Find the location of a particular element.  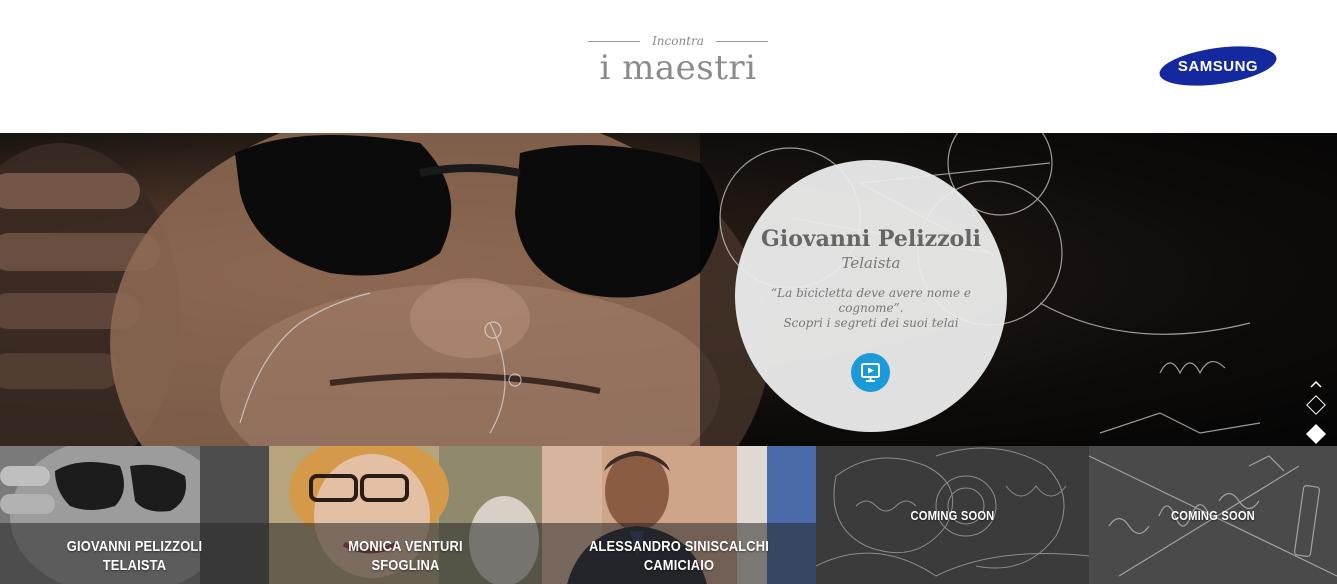

tile-alessandro-siniscalchi: ALESSANDRO SINISCALCHI CAMICIAIO is located at coordinates (679, 515).